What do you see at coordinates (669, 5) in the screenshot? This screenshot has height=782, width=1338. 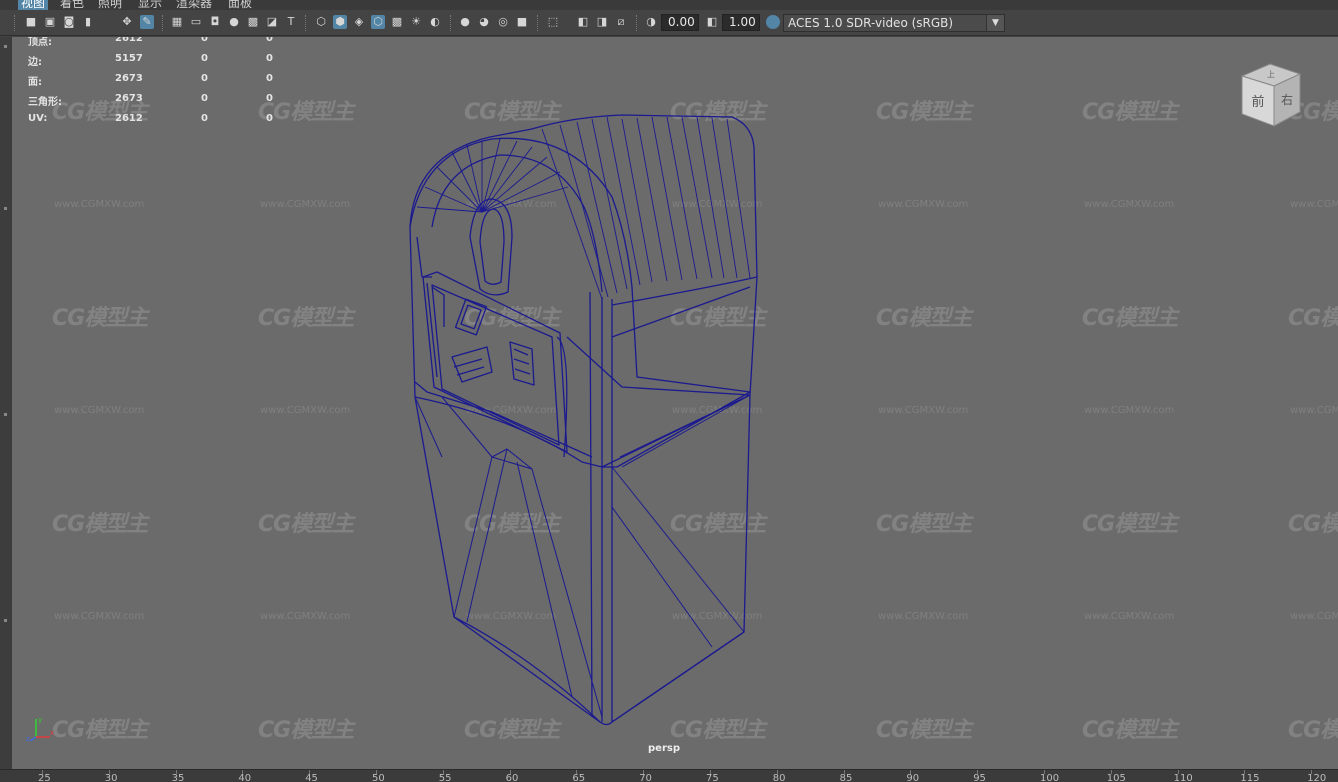 I see `viewport-menu-bar: 视图 着色 照明 显示 渲染器 面板` at bounding box center [669, 5].